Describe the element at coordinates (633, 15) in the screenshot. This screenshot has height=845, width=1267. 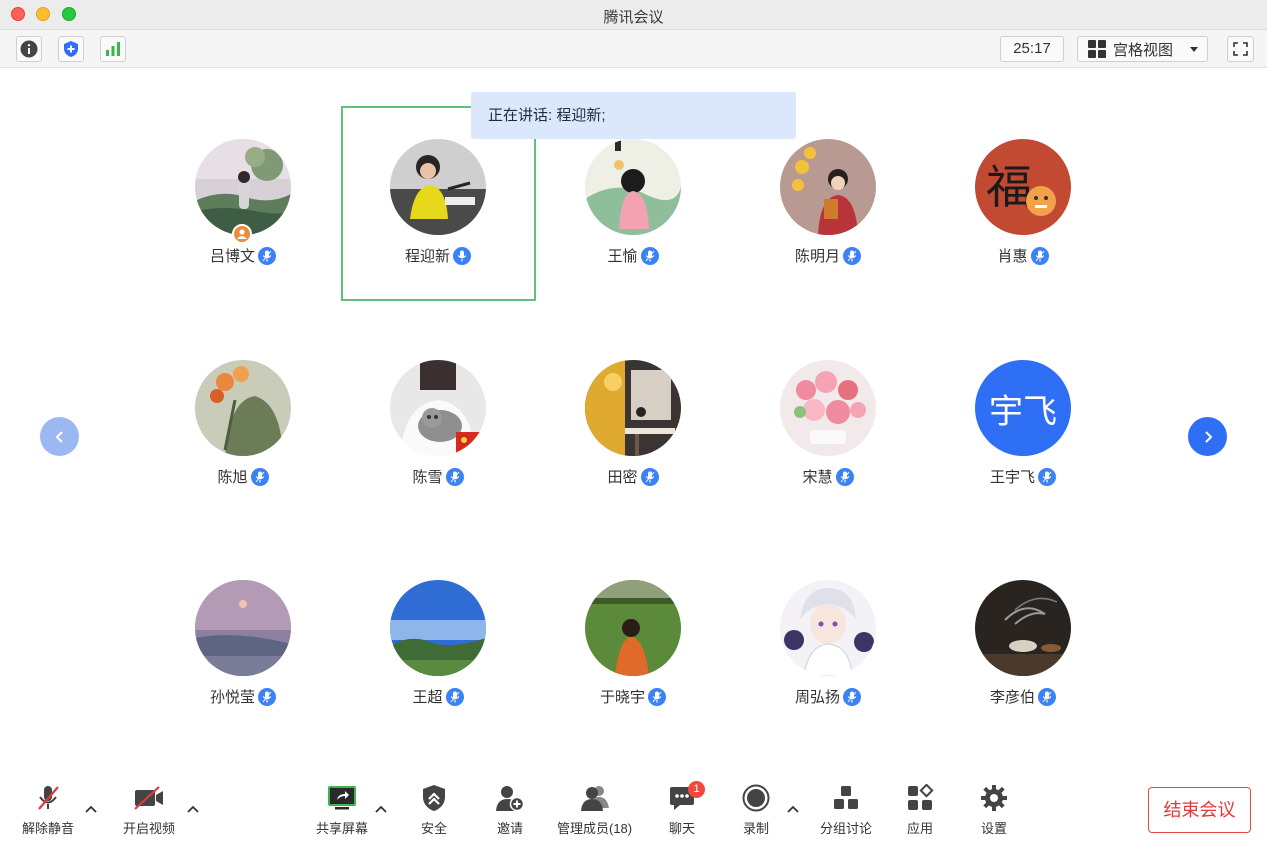
I see `title-bar: 腾讯会议` at that location.